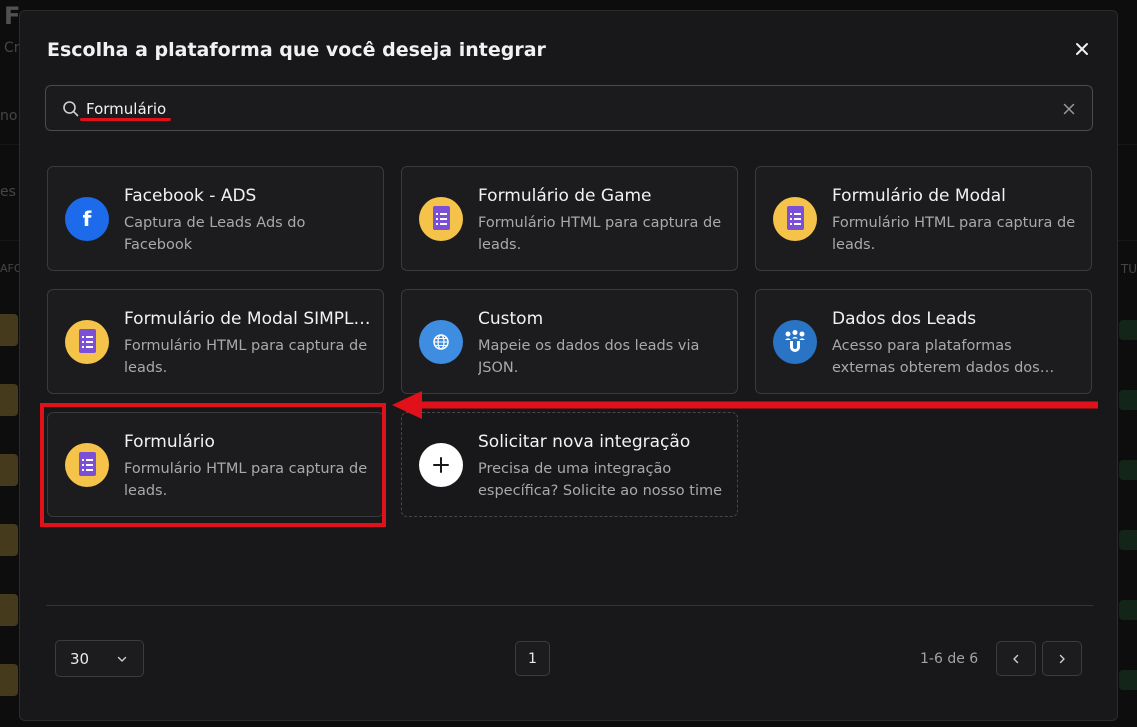  I want to click on footer-divider, so click(569, 605).